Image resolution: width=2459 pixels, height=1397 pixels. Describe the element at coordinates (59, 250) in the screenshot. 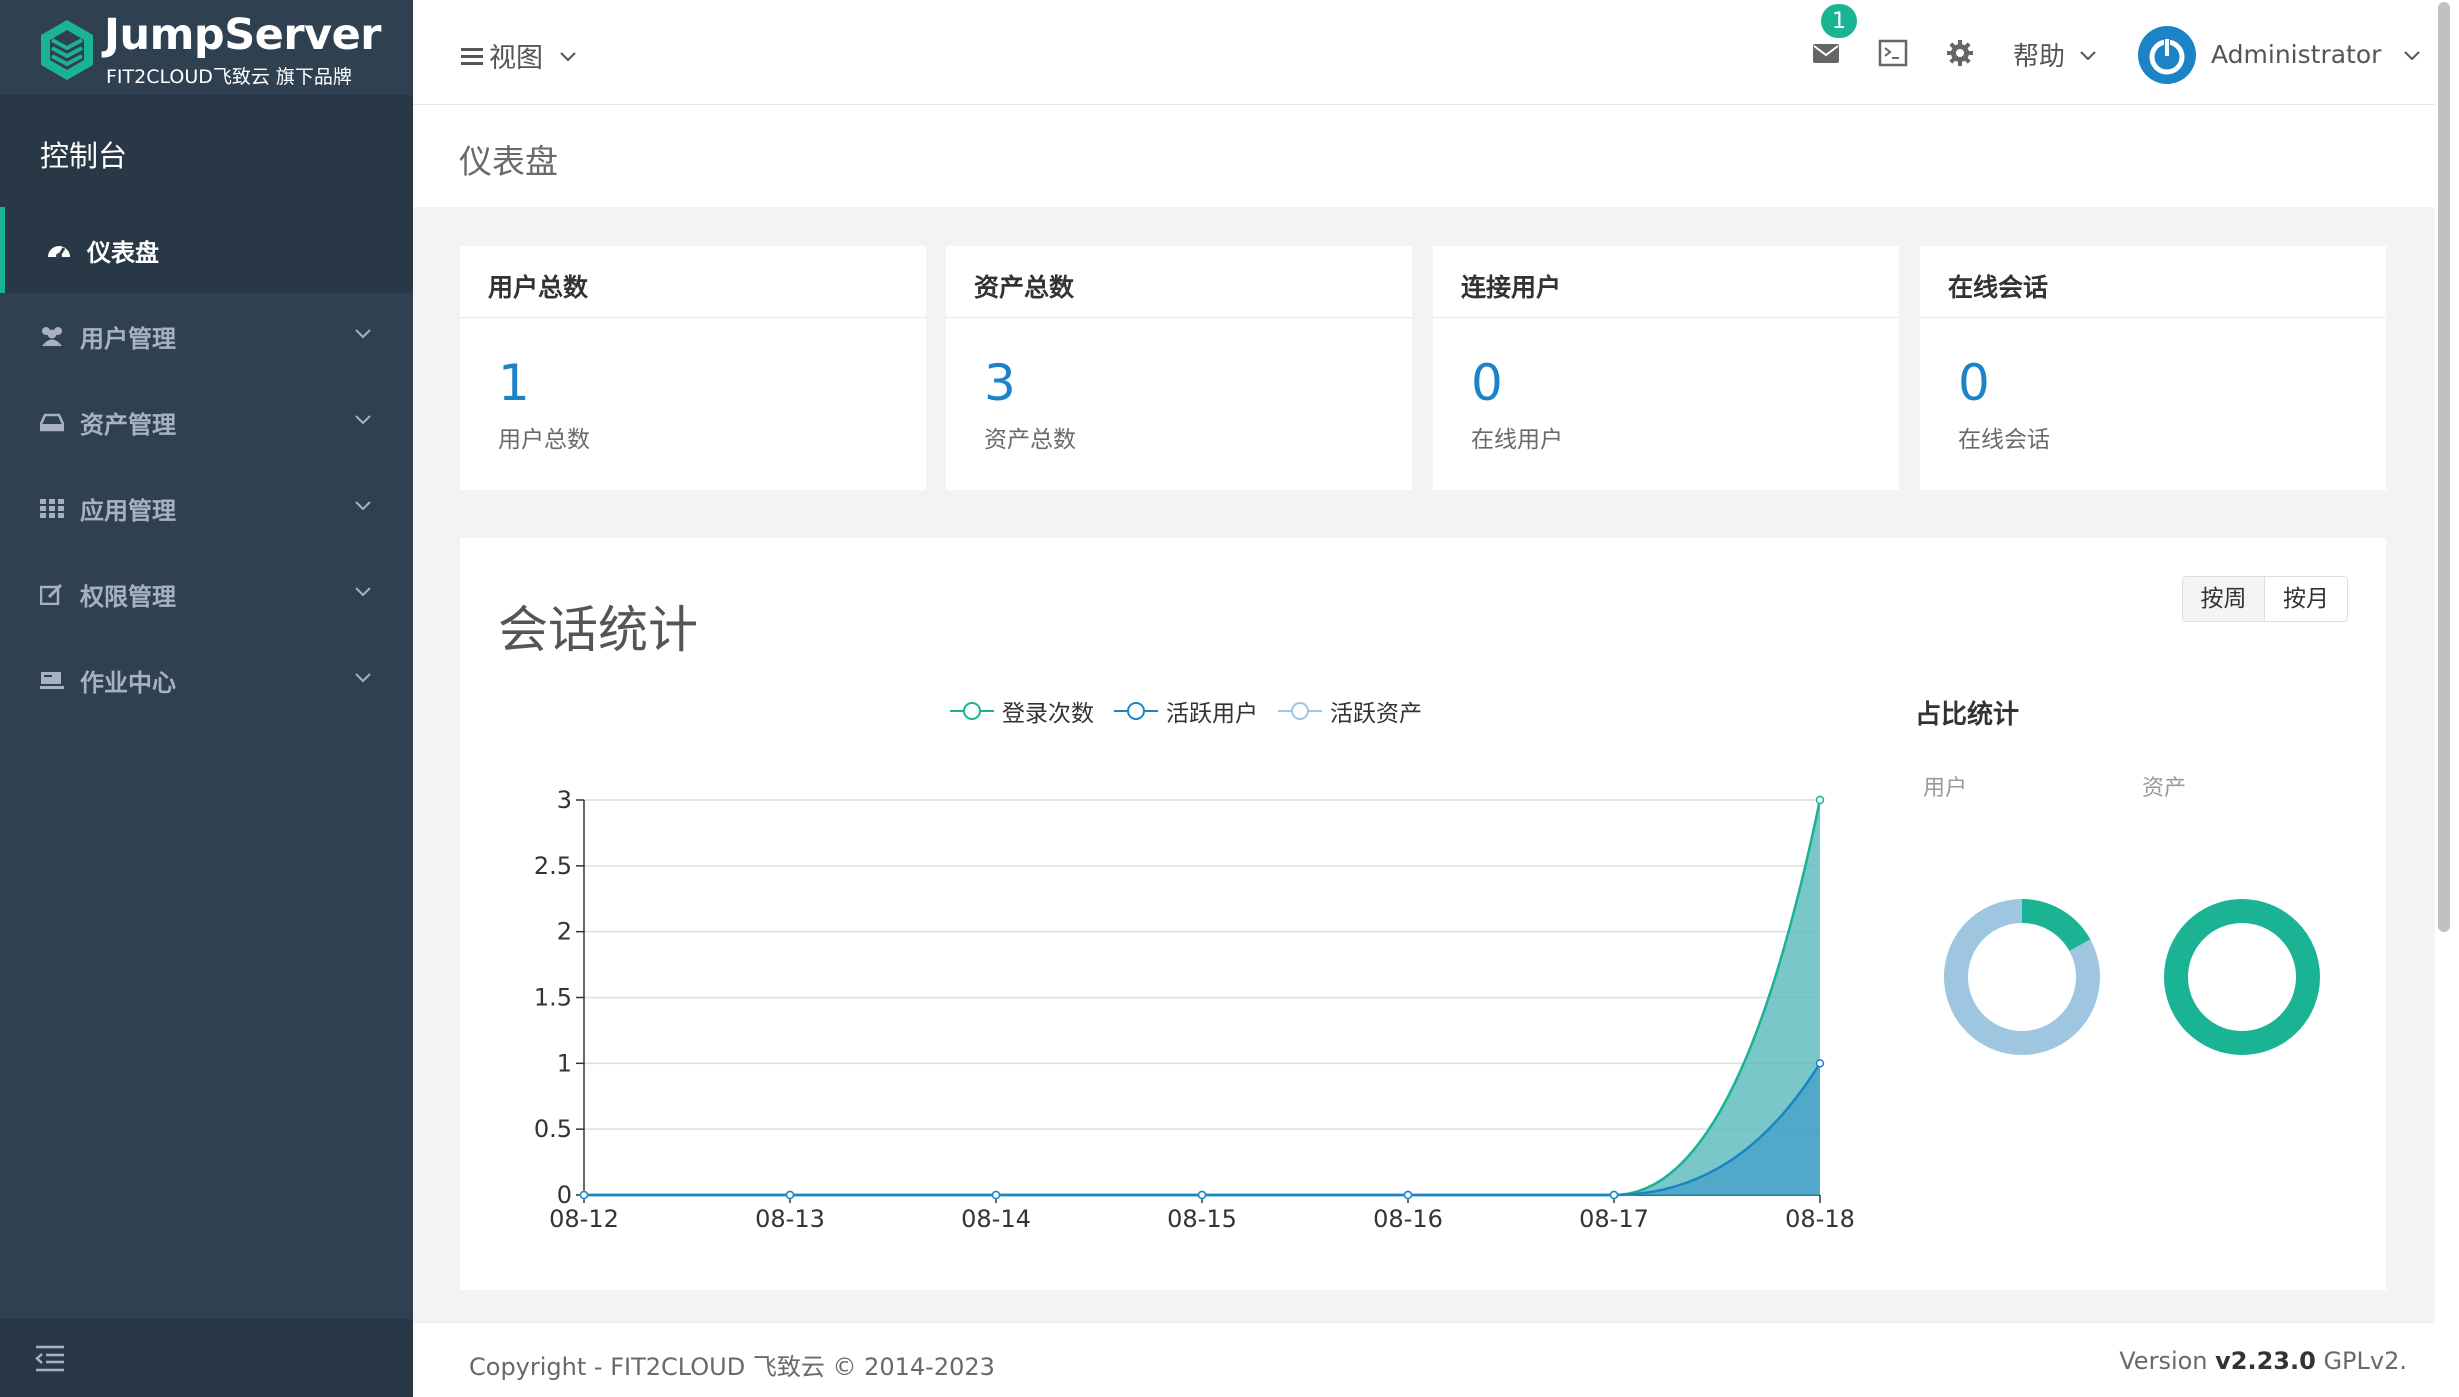

I see `dashboard-icon` at that location.